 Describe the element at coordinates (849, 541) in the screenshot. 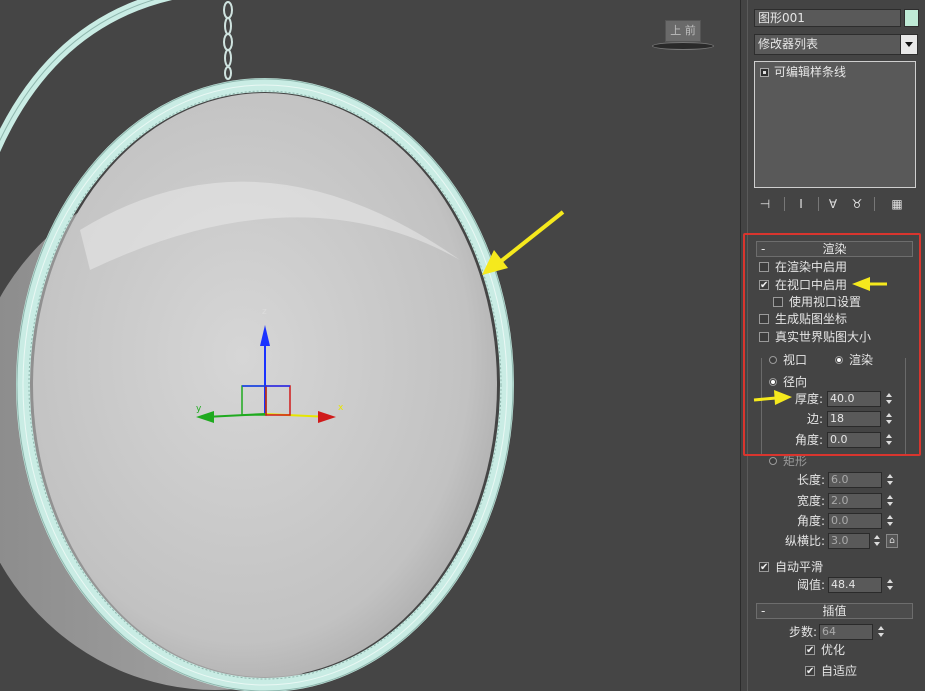

I see `aspect-input: 3.0` at that location.